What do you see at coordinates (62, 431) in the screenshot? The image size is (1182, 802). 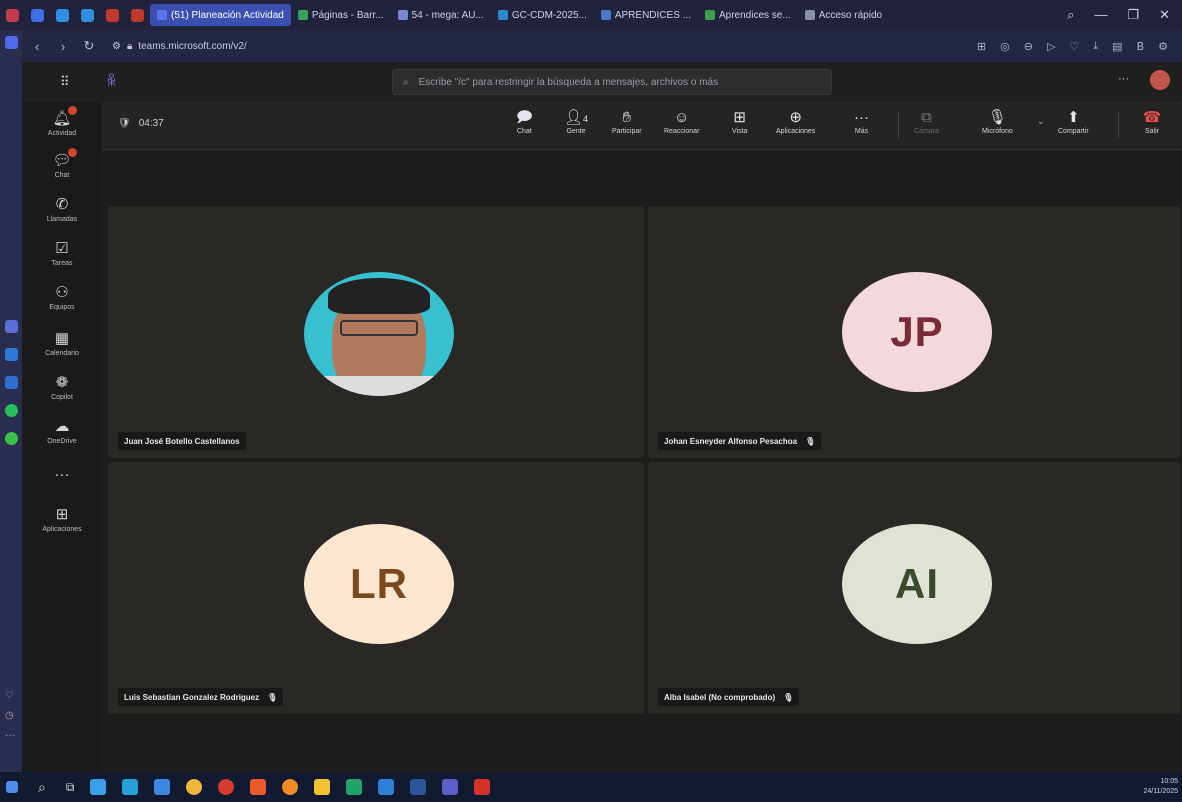 I see `rail-item-onedrive: ☁ OneDrive` at bounding box center [62, 431].